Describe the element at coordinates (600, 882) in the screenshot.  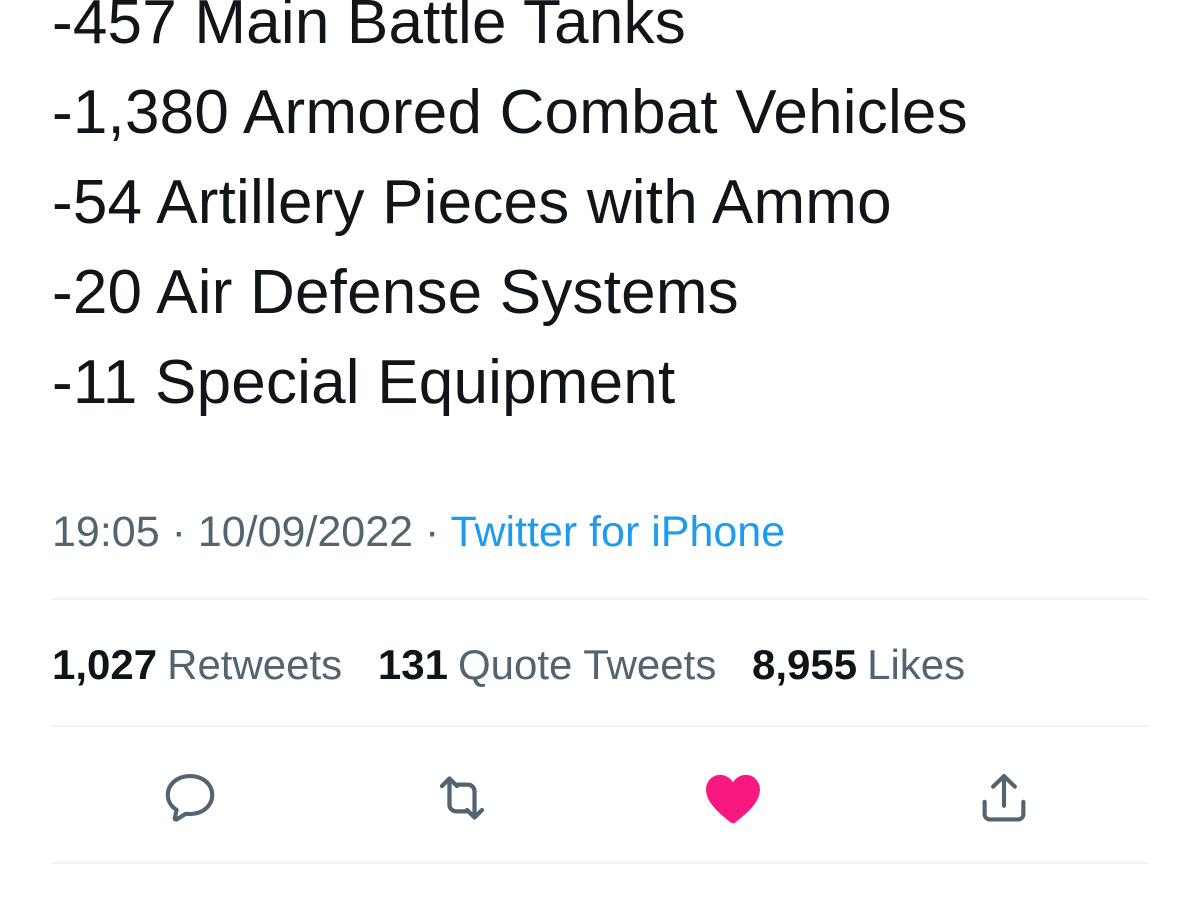
I see `bottom-area` at that location.